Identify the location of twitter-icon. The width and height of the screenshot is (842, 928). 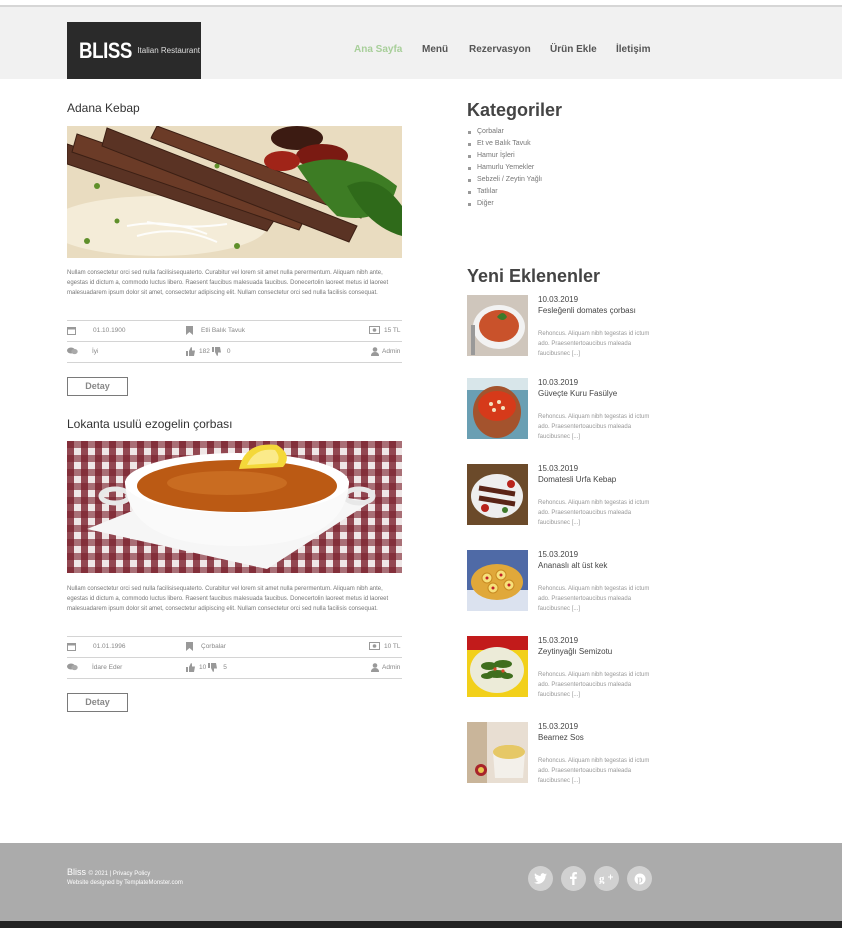
(540, 878).